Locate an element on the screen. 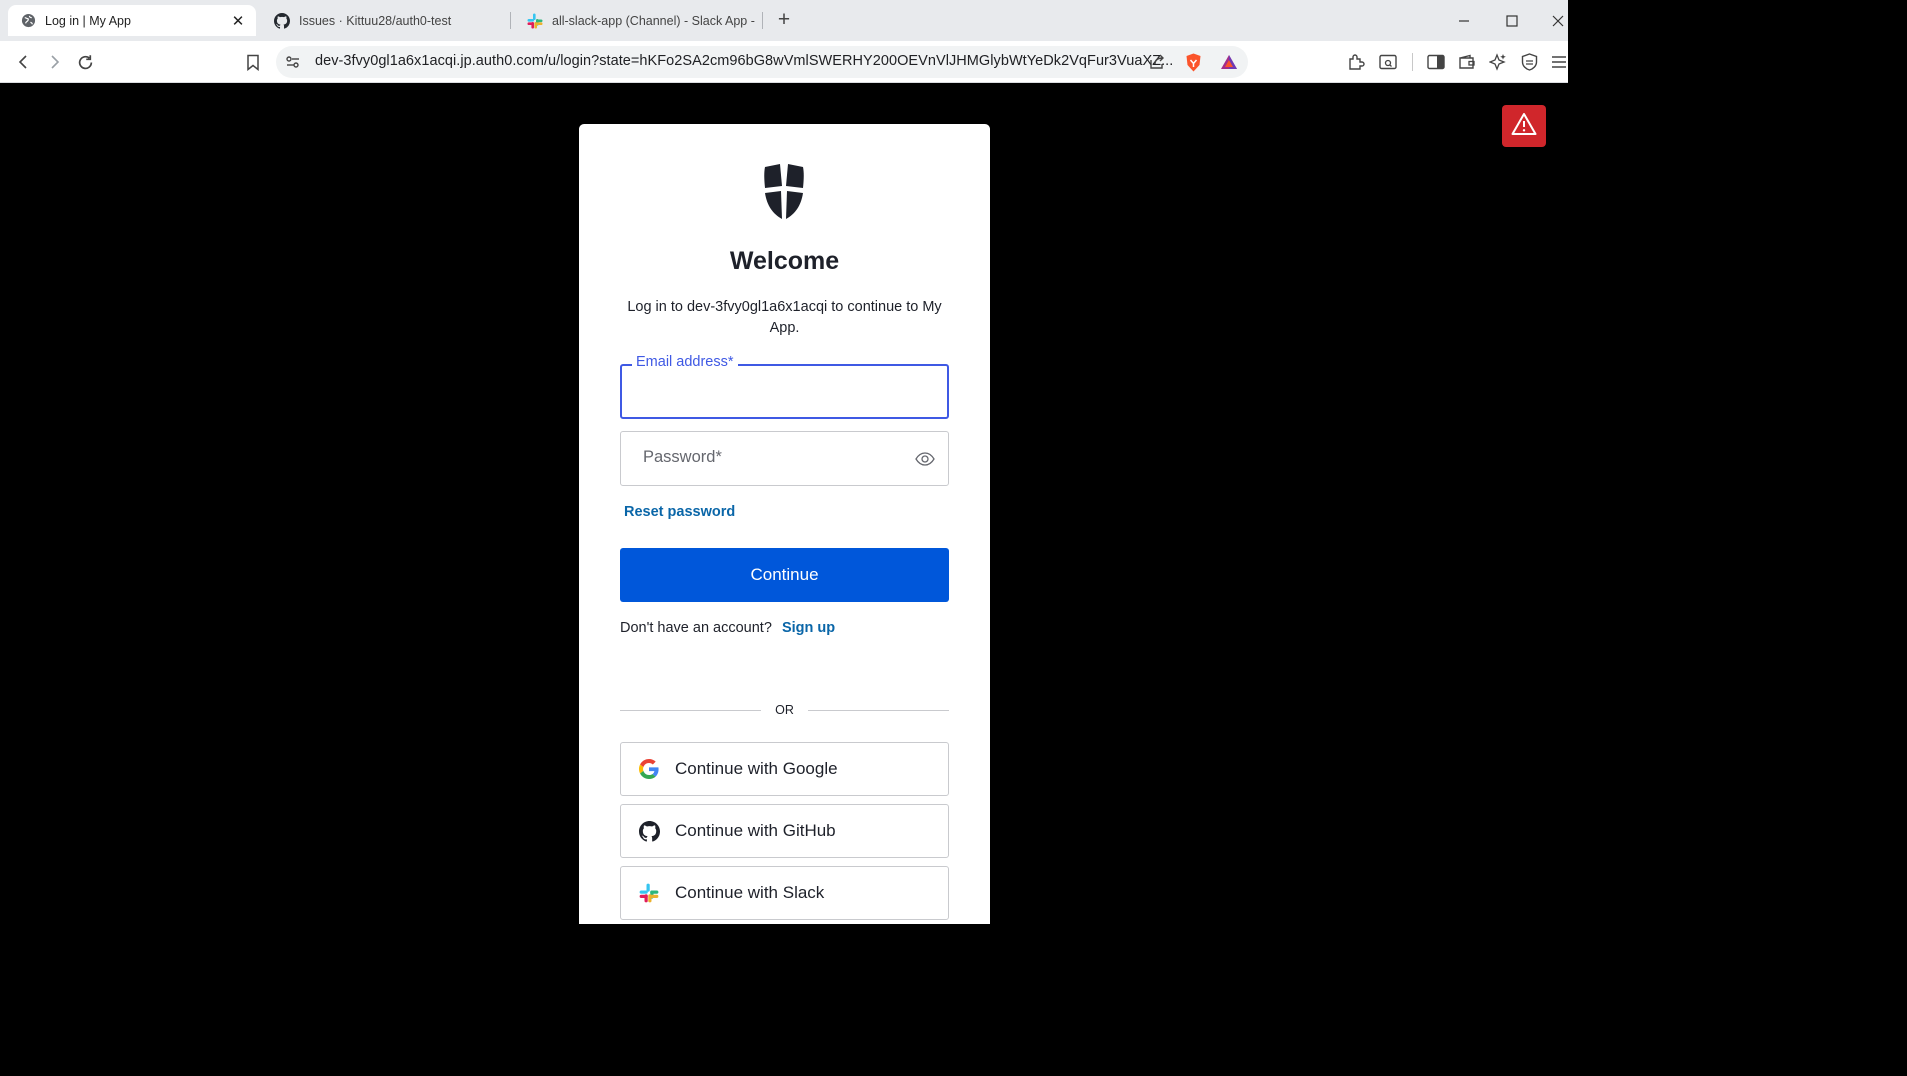 The image size is (1907, 1076). continue-with-slack-button: Continue with Slack is located at coordinates (784, 893).